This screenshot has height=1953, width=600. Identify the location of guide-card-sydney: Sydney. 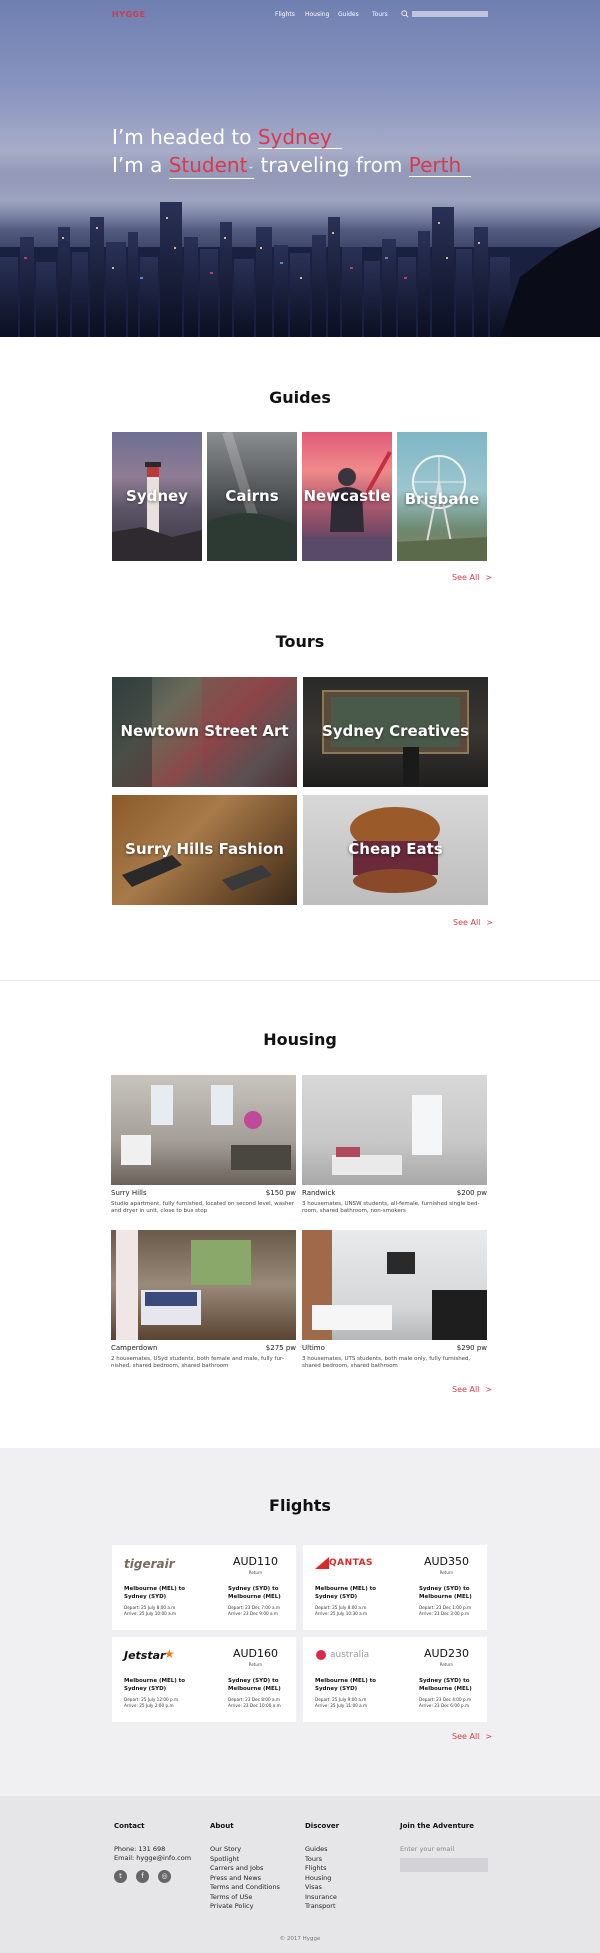
(157, 496).